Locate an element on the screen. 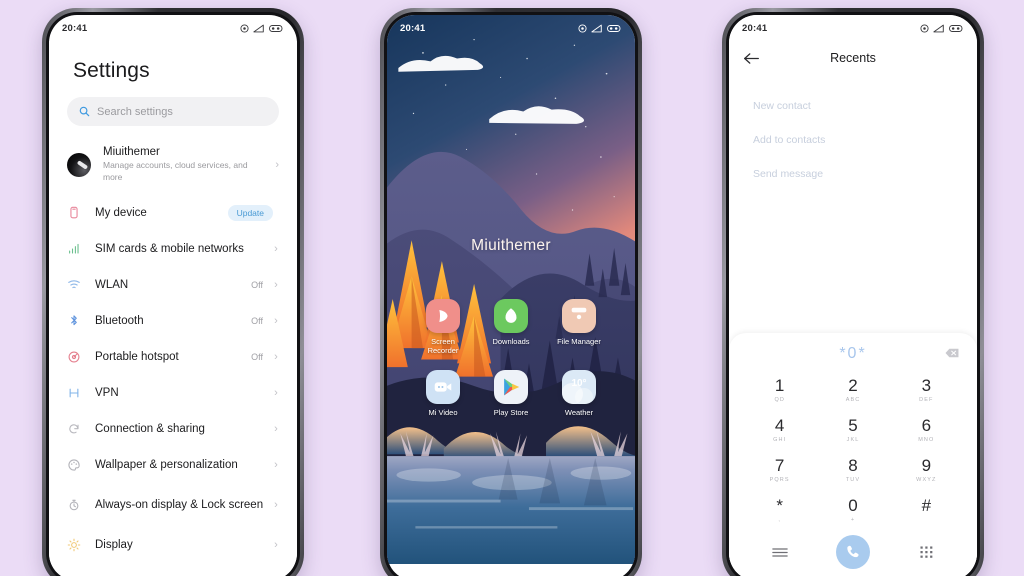 The width and height of the screenshot is (1024, 576). dial-key-digit: 0 is located at coordinates (853, 505).